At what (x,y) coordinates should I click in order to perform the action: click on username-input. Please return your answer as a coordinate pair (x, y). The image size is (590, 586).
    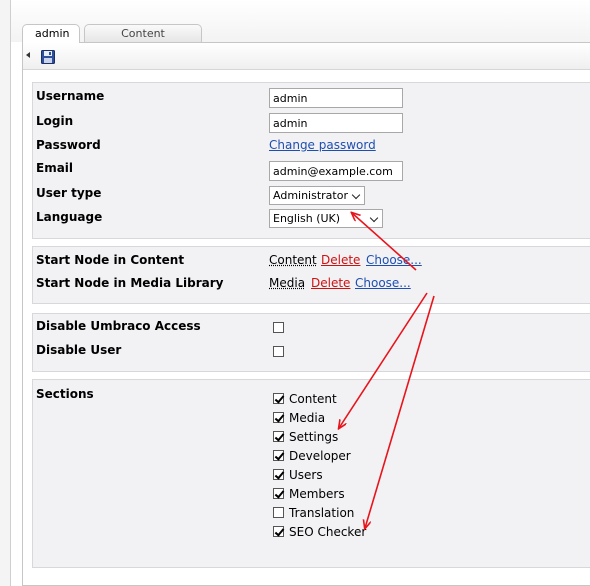
    Looking at the image, I should click on (336, 98).